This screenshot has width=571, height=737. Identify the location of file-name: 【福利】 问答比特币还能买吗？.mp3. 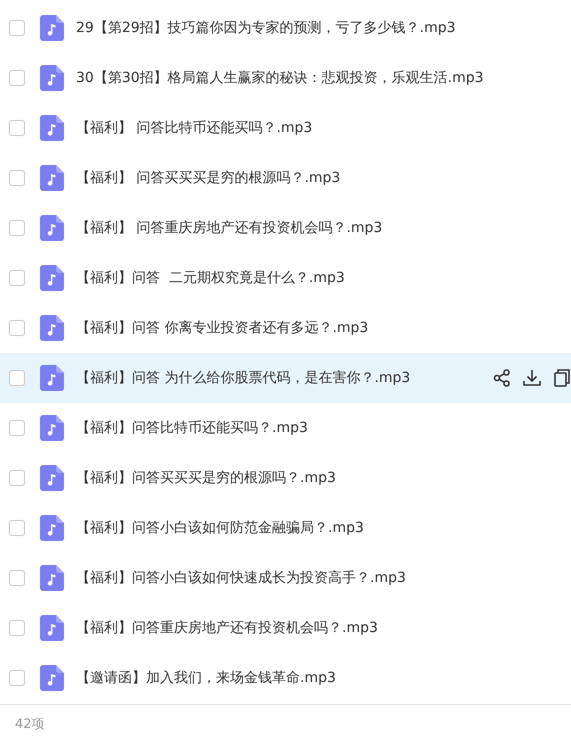
(194, 128).